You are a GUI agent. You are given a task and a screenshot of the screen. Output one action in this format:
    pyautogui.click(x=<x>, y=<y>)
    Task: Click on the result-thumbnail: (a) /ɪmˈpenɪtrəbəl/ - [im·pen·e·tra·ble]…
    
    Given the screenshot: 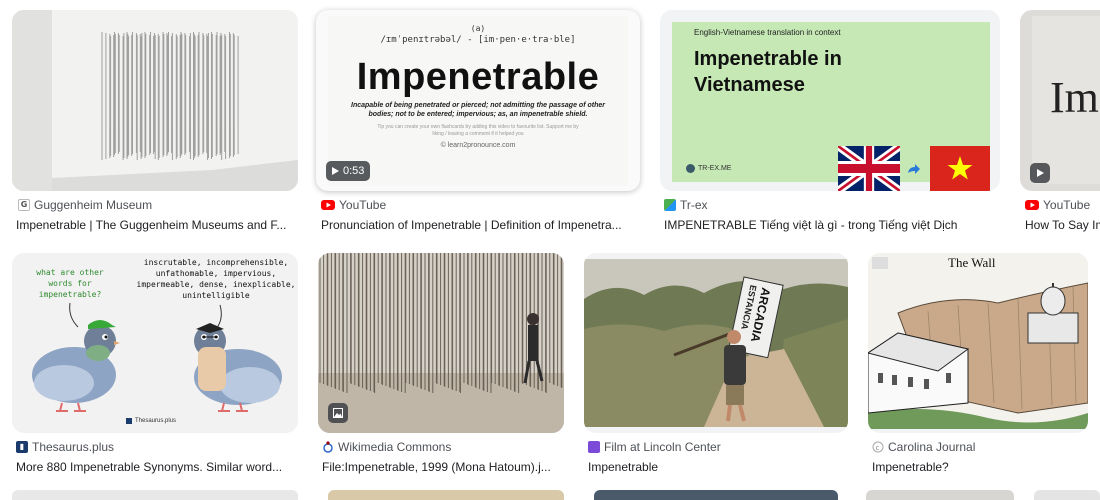 What is the action you would take?
    pyautogui.click(x=478, y=100)
    